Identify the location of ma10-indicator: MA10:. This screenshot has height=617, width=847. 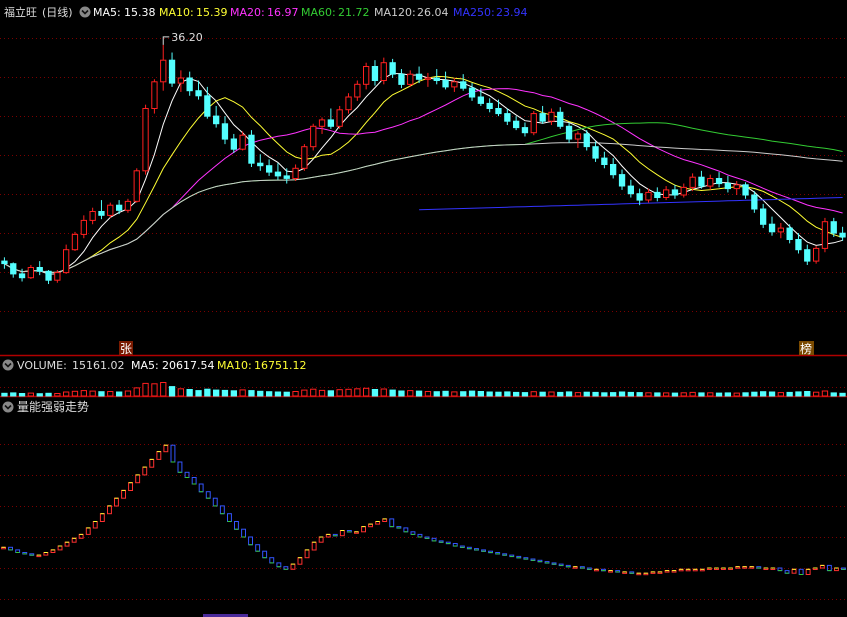
(176, 12).